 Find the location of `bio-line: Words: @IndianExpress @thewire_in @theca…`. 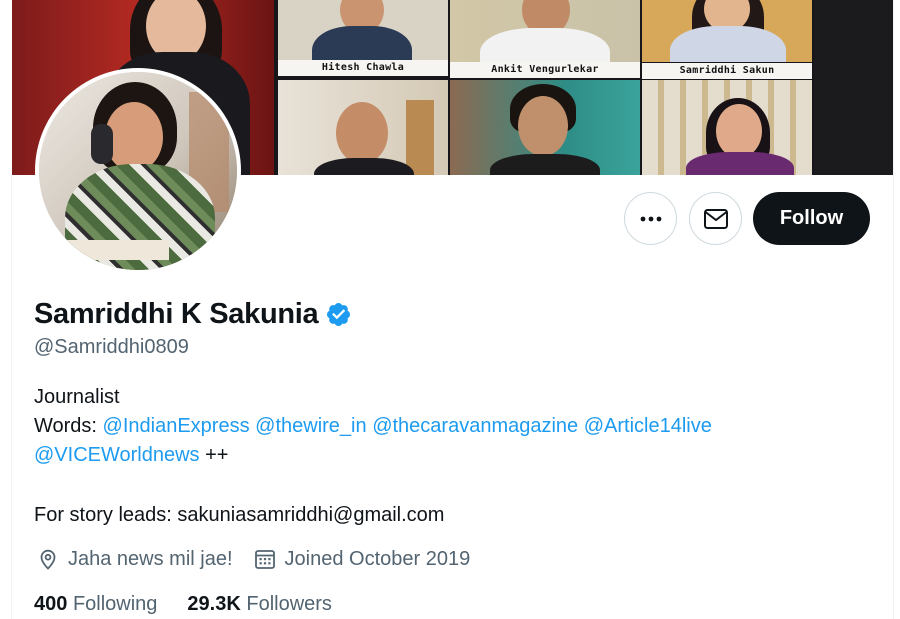

bio-line: Words: @IndianExpress @thewire_in @theca… is located at coordinates (373, 426).